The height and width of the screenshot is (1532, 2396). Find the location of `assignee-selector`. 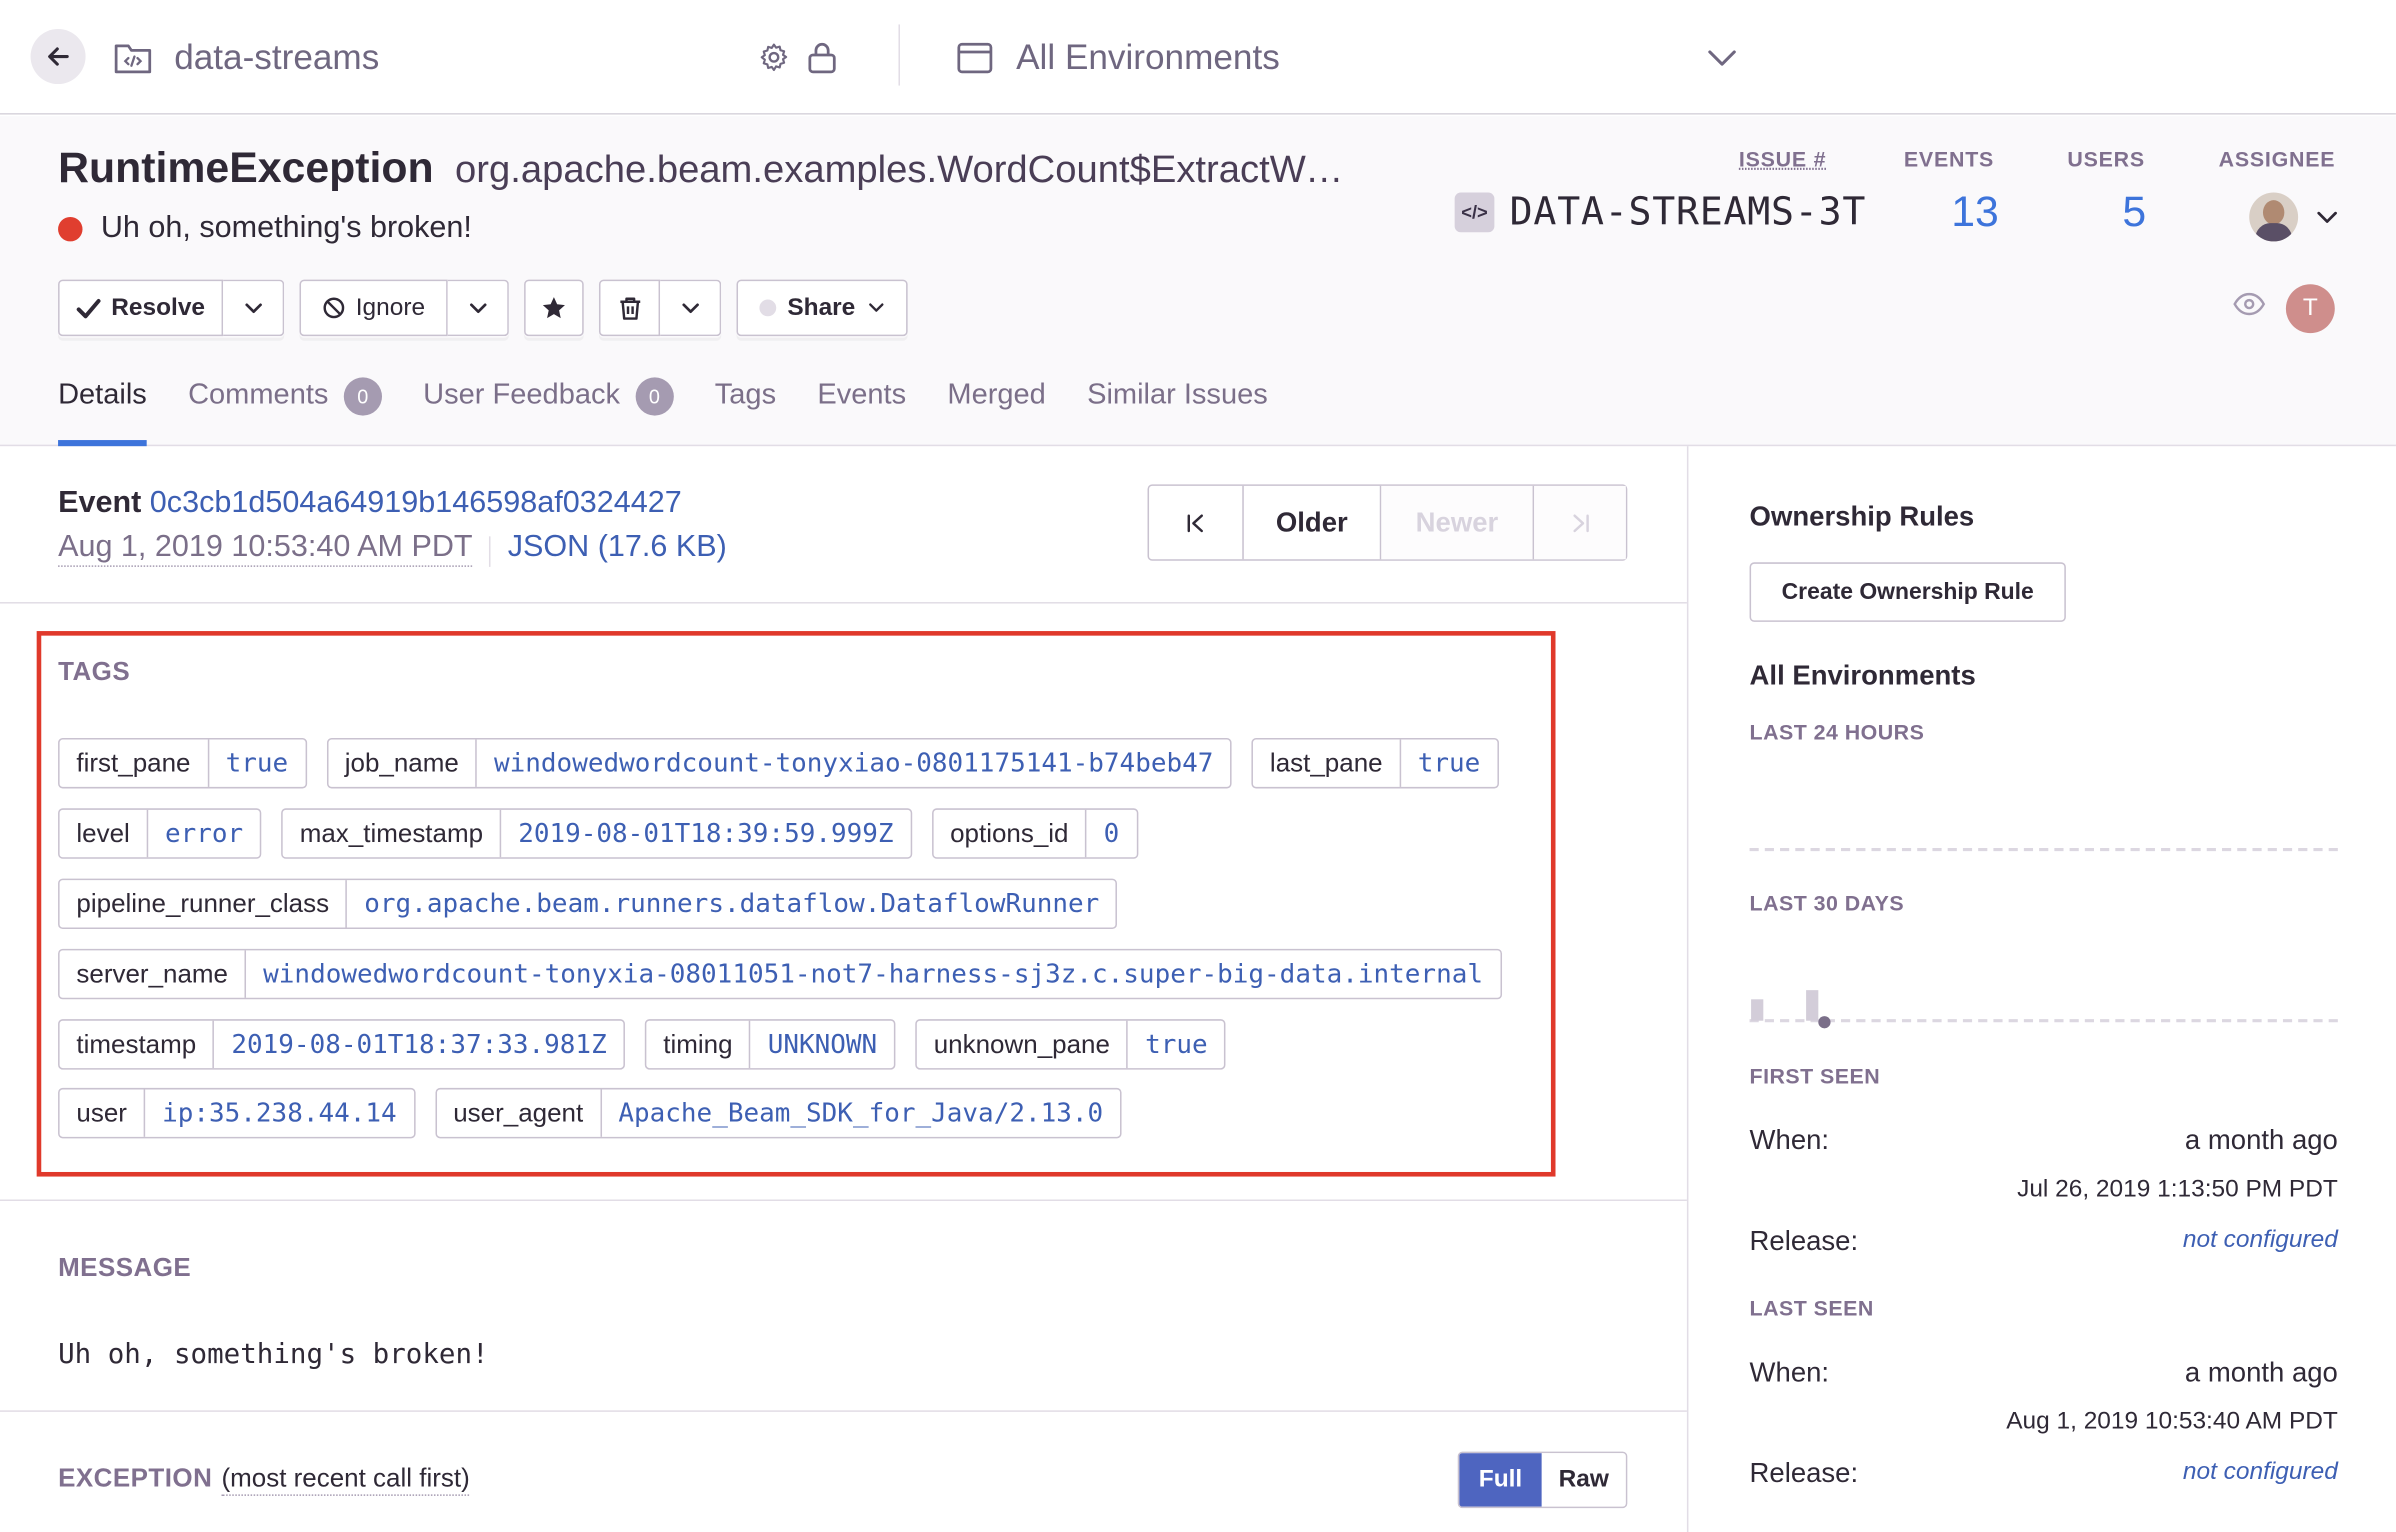

assignee-selector is located at coordinates (2293, 217).